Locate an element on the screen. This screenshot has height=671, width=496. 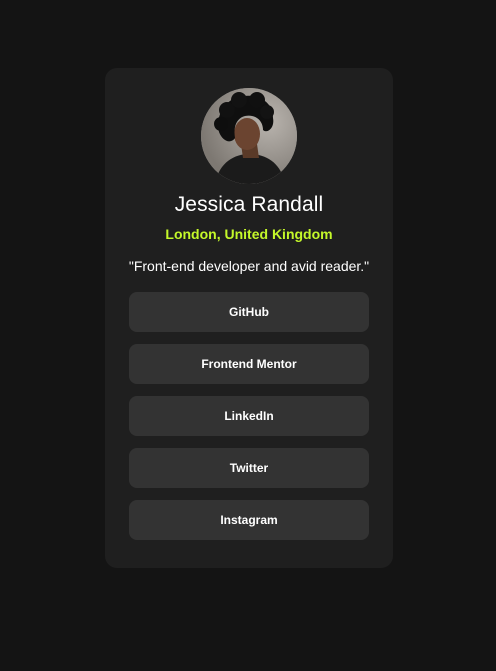
avatar is located at coordinates (249, 136).